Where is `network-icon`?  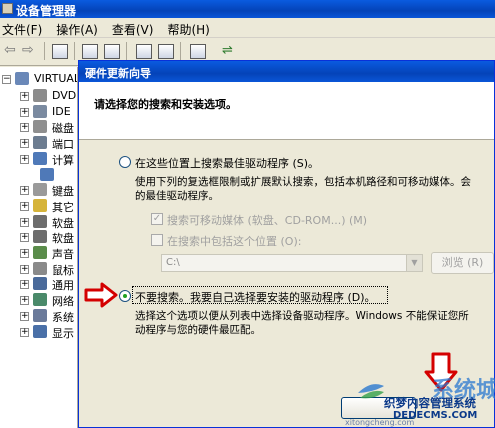 network-icon is located at coordinates (40, 299).